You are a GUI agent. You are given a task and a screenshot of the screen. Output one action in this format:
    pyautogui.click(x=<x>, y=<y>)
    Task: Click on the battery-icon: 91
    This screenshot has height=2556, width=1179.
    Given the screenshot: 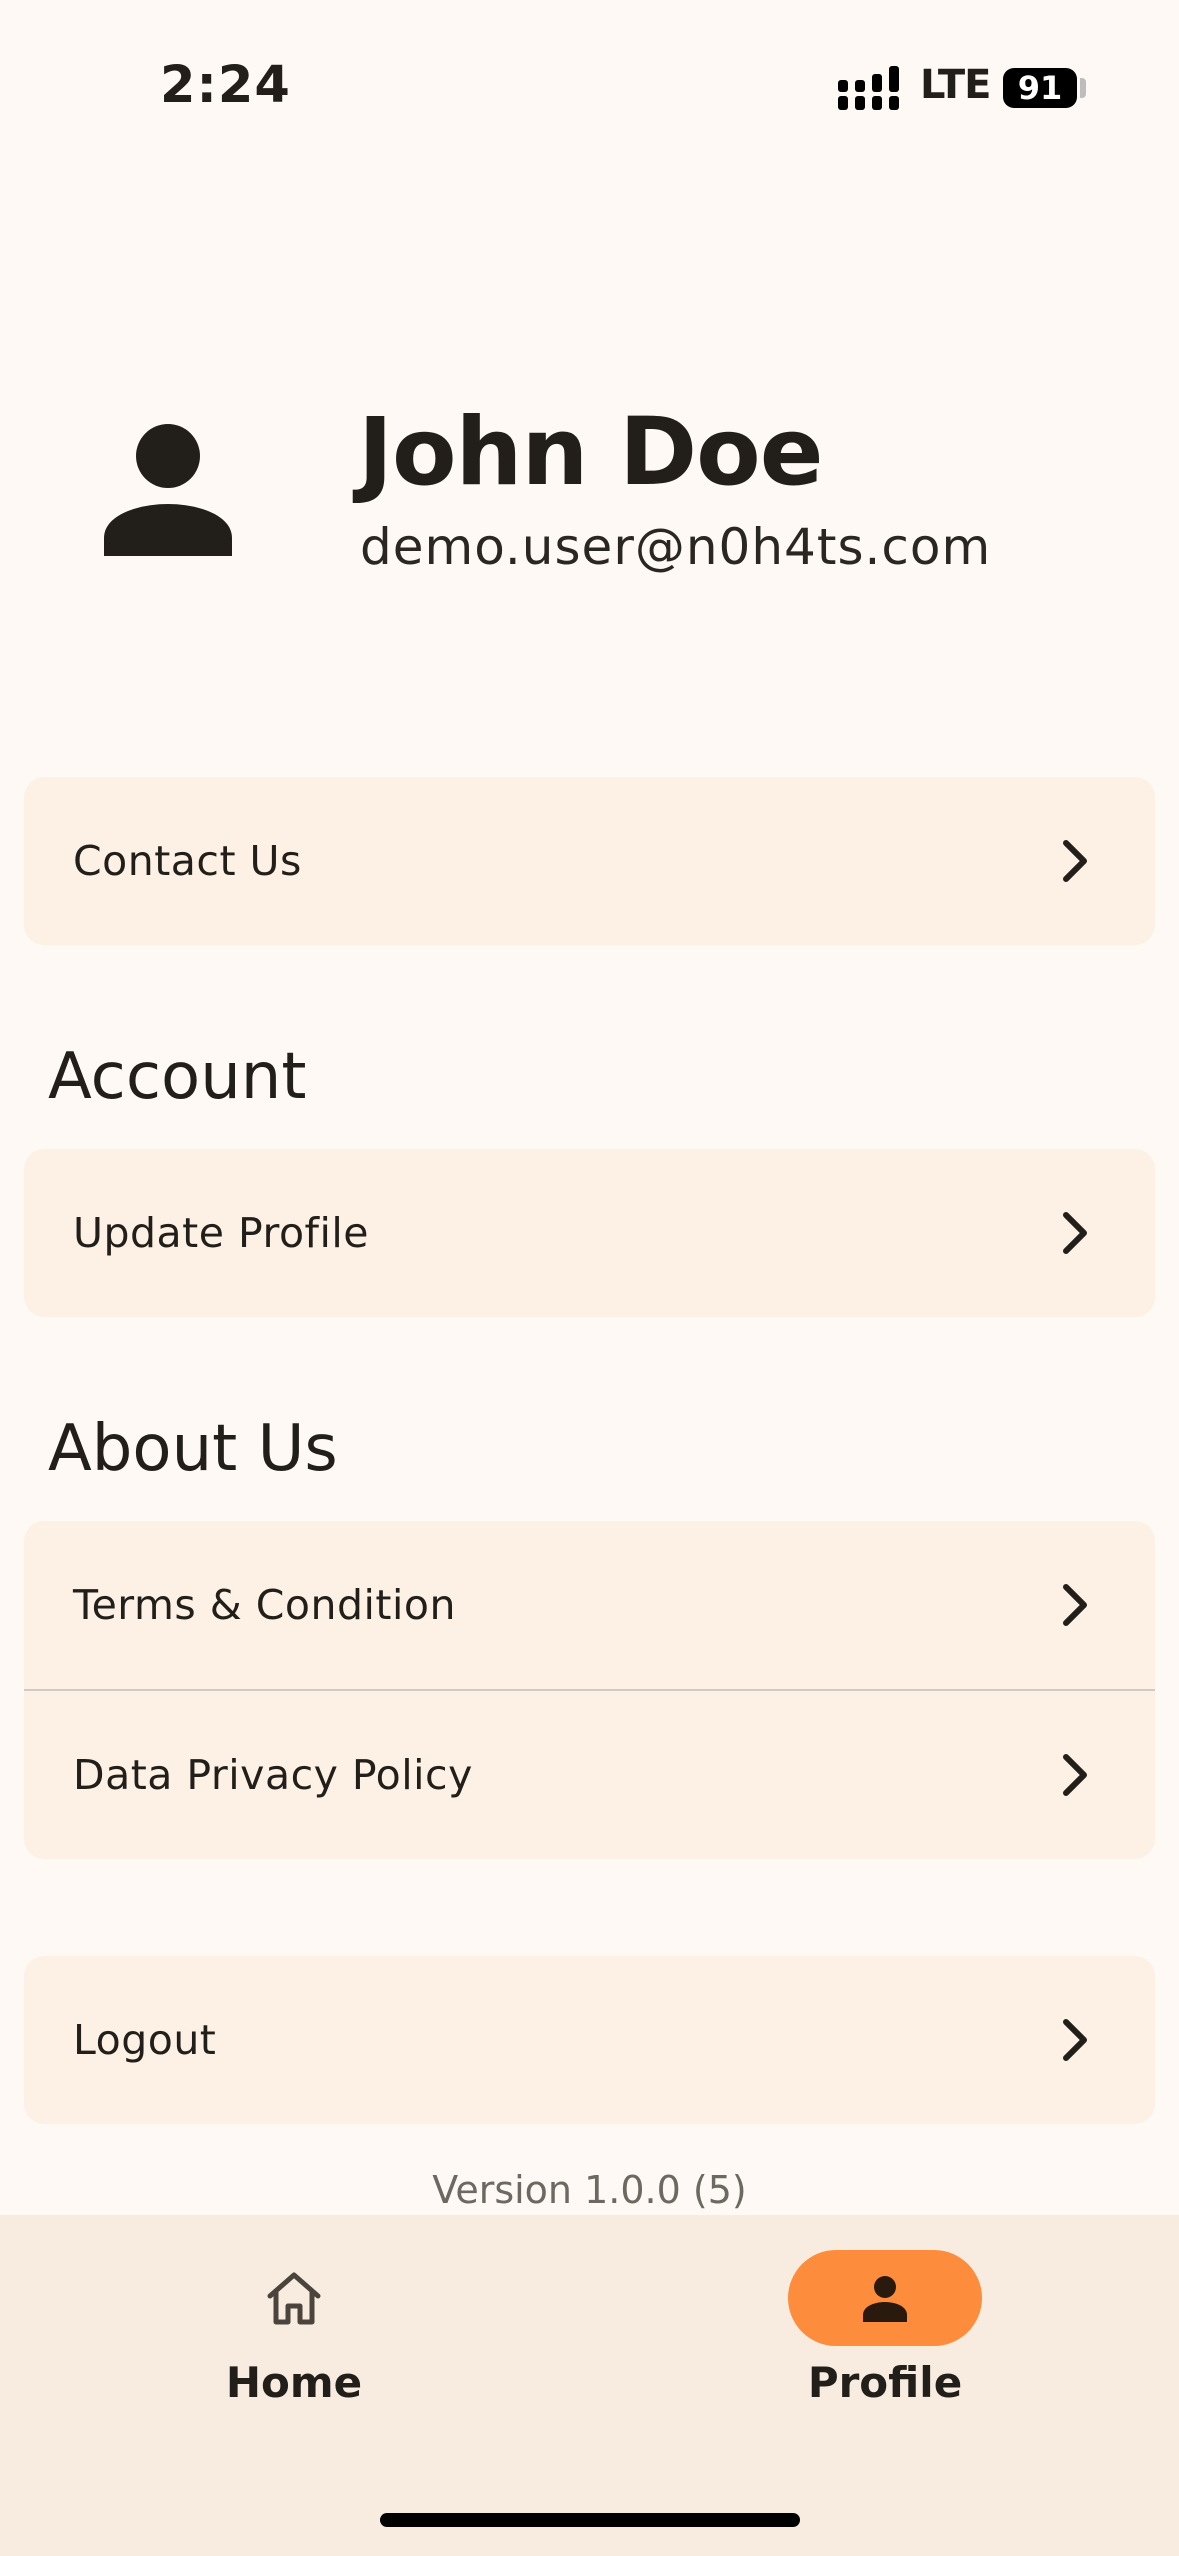 What is the action you would take?
    pyautogui.click(x=1040, y=88)
    